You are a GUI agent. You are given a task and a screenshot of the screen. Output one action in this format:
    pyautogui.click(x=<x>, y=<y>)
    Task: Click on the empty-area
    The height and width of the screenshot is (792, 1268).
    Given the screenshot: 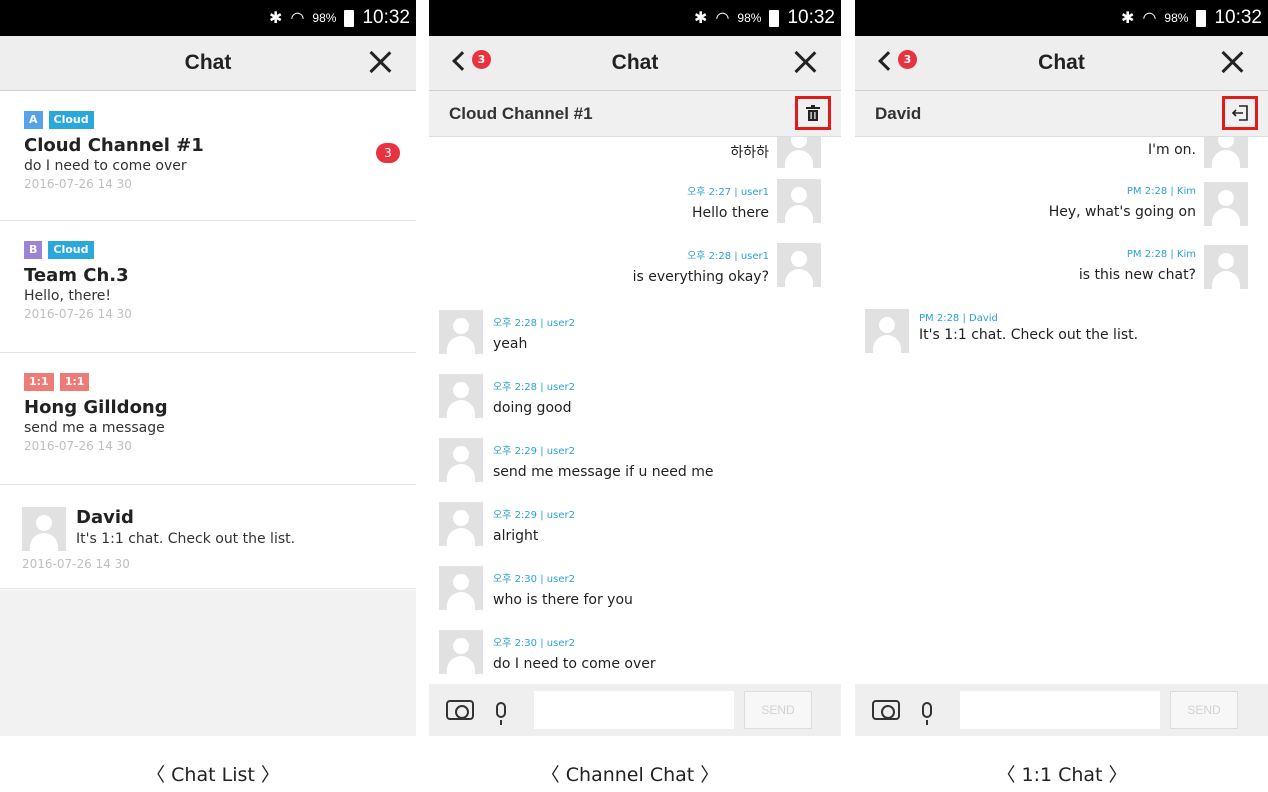 What is the action you would take?
    pyautogui.click(x=208, y=663)
    